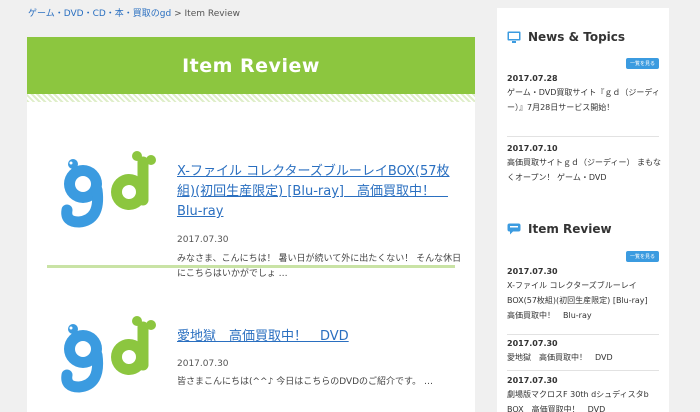 The image size is (700, 412). What do you see at coordinates (319, 337) in the screenshot?
I see `review-title-link: 愛地獄 高価買取中！ DVD` at bounding box center [319, 337].